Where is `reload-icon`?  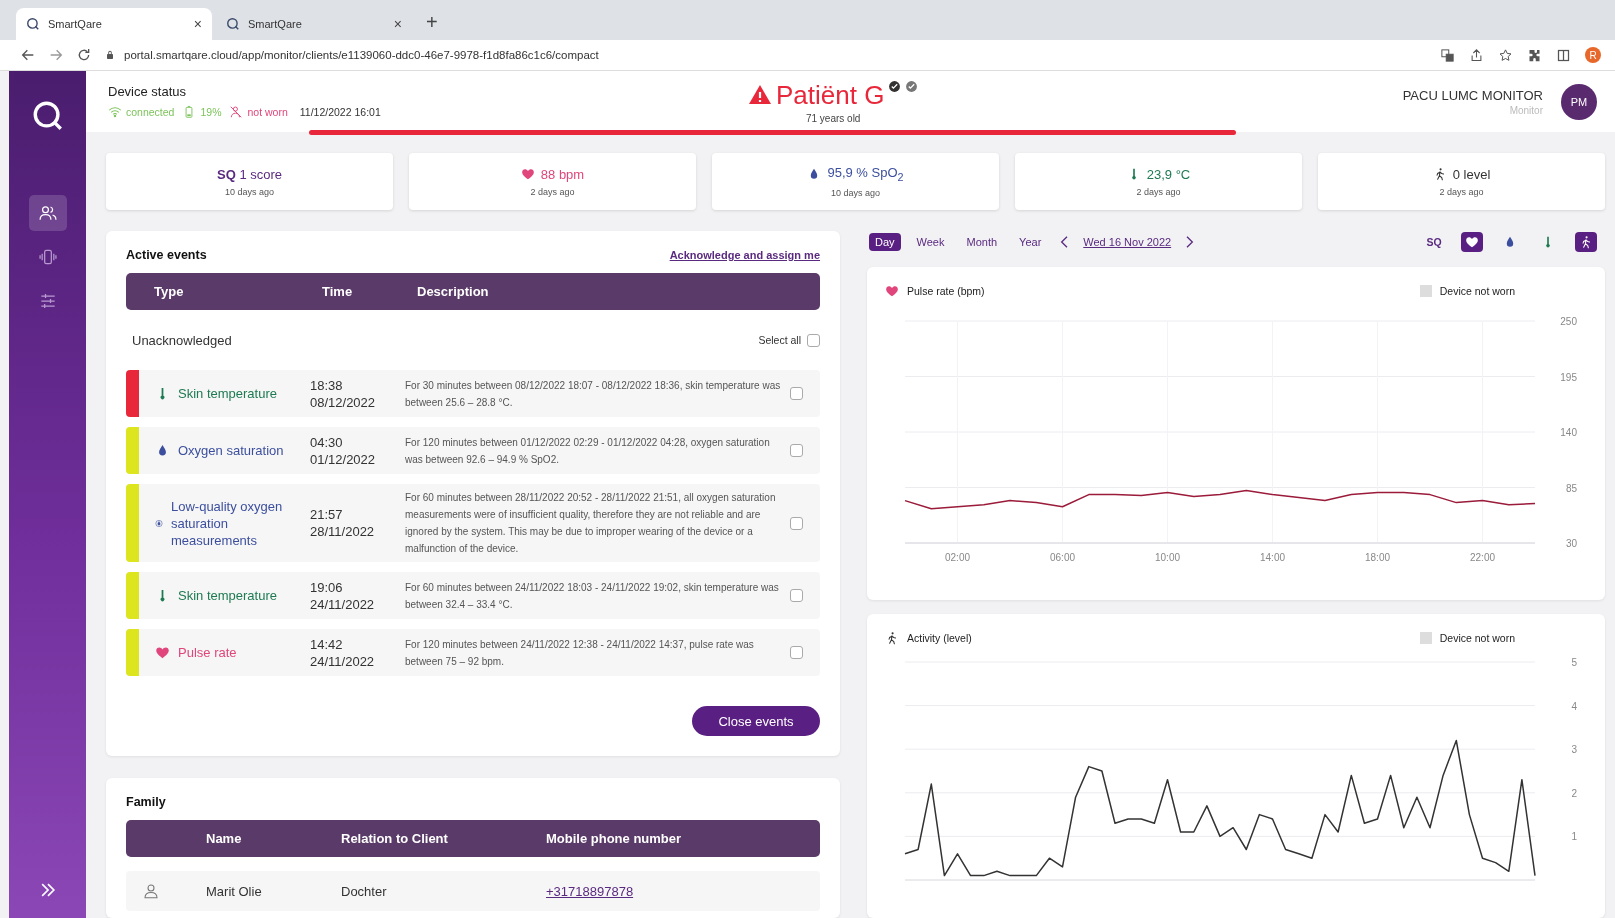 reload-icon is located at coordinates (84, 55).